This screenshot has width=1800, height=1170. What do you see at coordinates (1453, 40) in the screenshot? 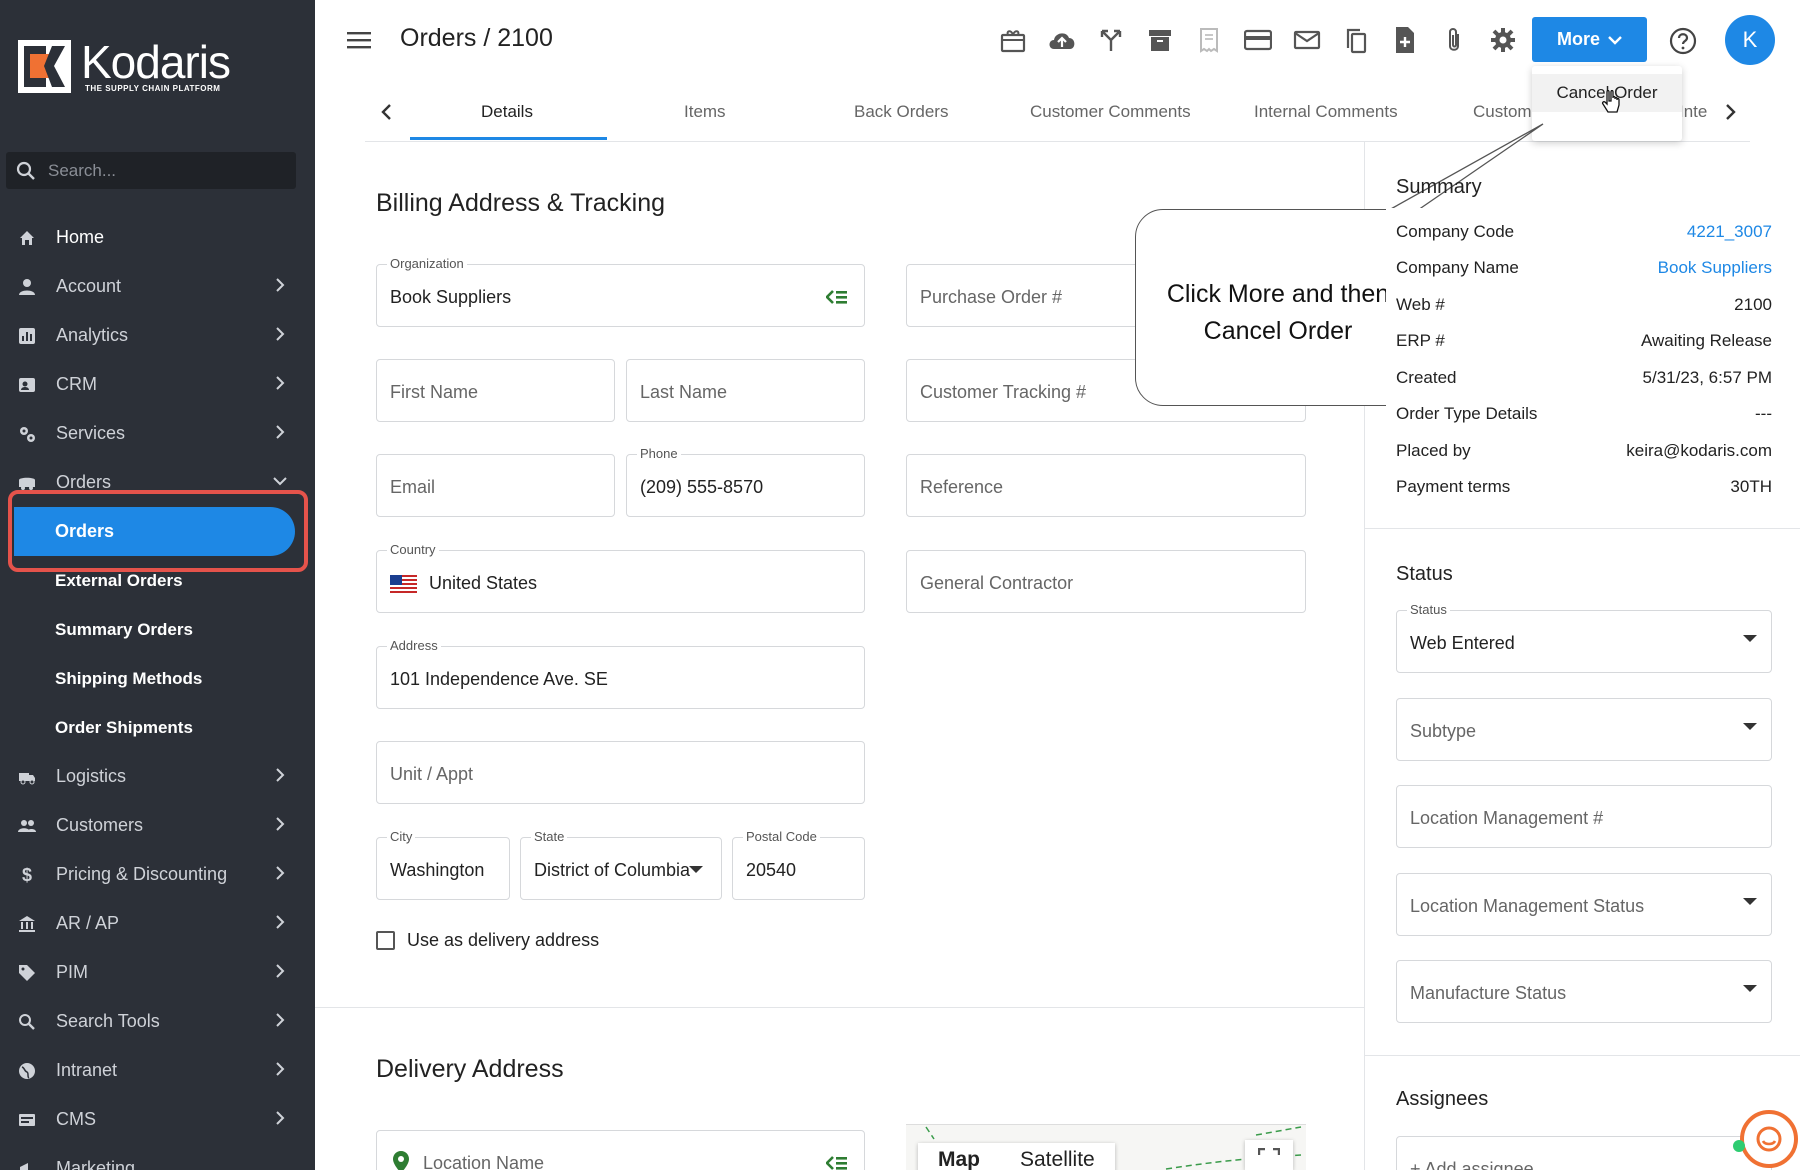
I see `attachment-icon` at bounding box center [1453, 40].